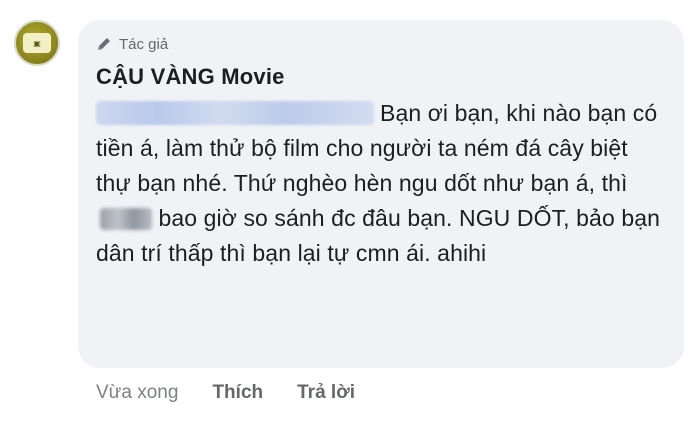 This screenshot has width=700, height=433. What do you see at coordinates (137, 392) in the screenshot?
I see `comment-time: Vừa xong` at bounding box center [137, 392].